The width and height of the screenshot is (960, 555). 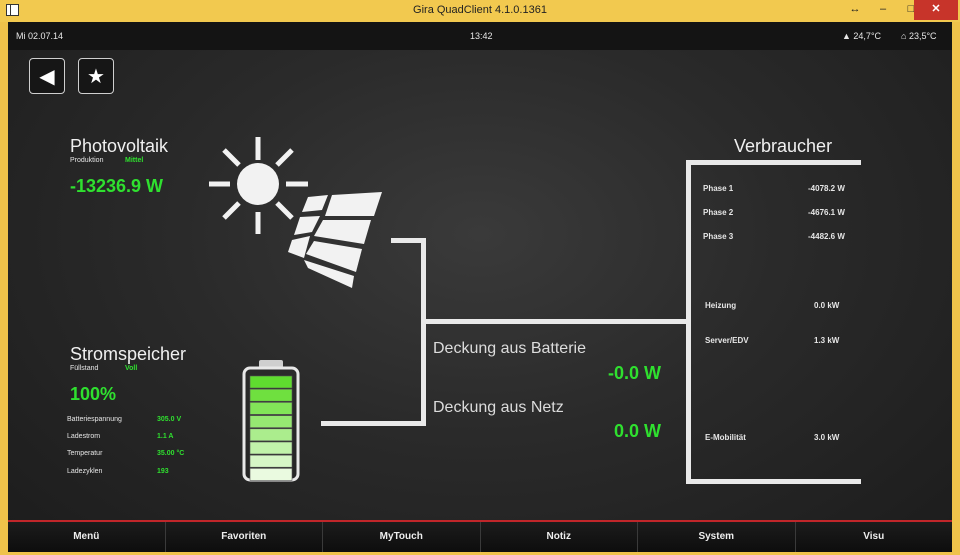 I want to click on load-label: E-Mobilität, so click(x=725, y=437).